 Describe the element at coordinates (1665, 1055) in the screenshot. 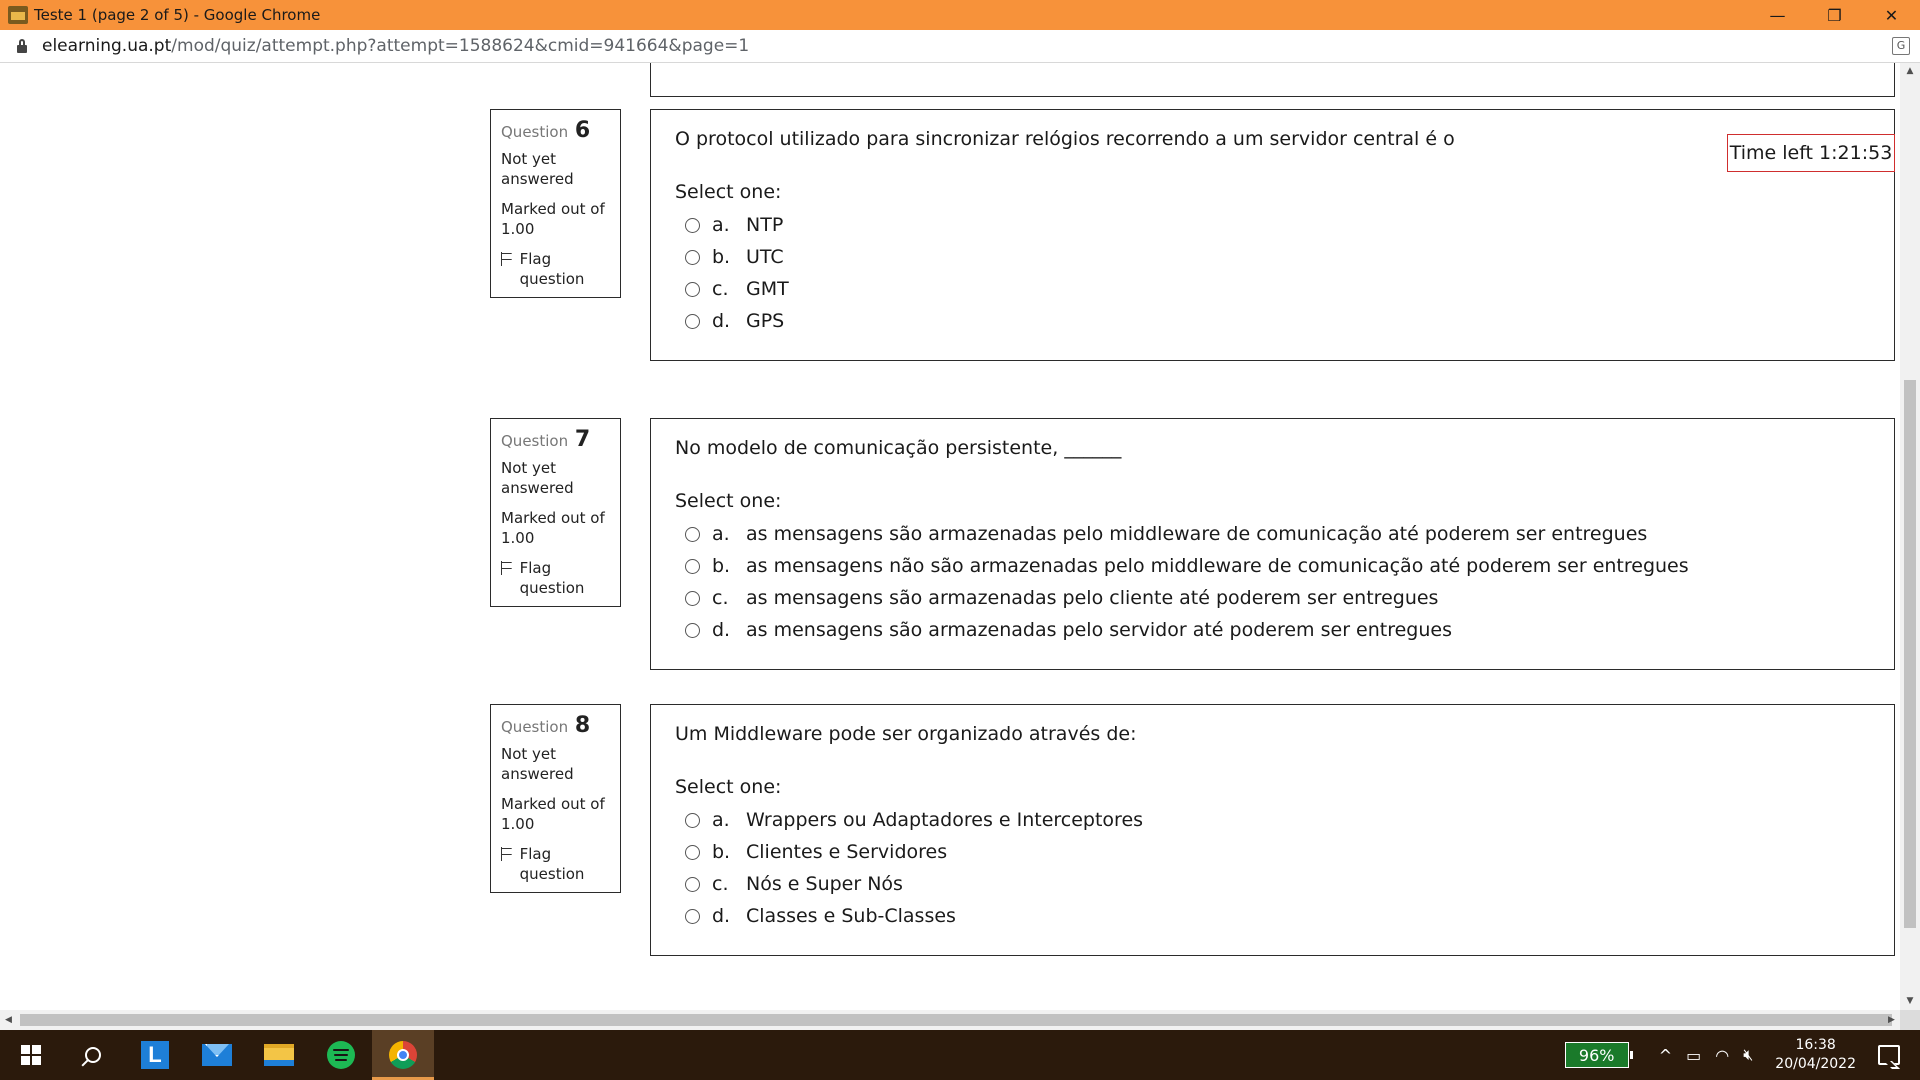

I see `show-hidden-icons-chevron-icon: ^` at that location.